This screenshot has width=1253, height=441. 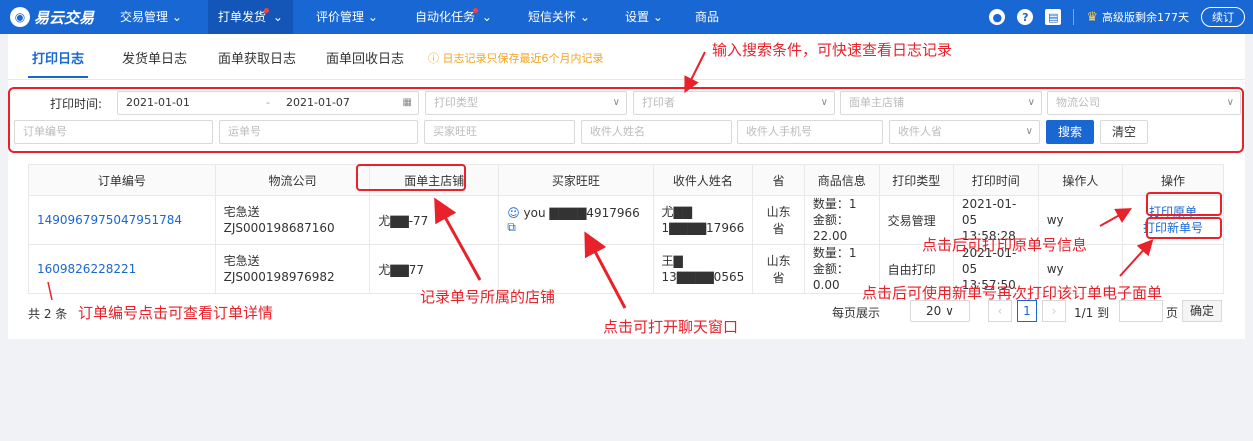 I want to click on app-logo: ◉ 易云交易, so click(x=52, y=17).